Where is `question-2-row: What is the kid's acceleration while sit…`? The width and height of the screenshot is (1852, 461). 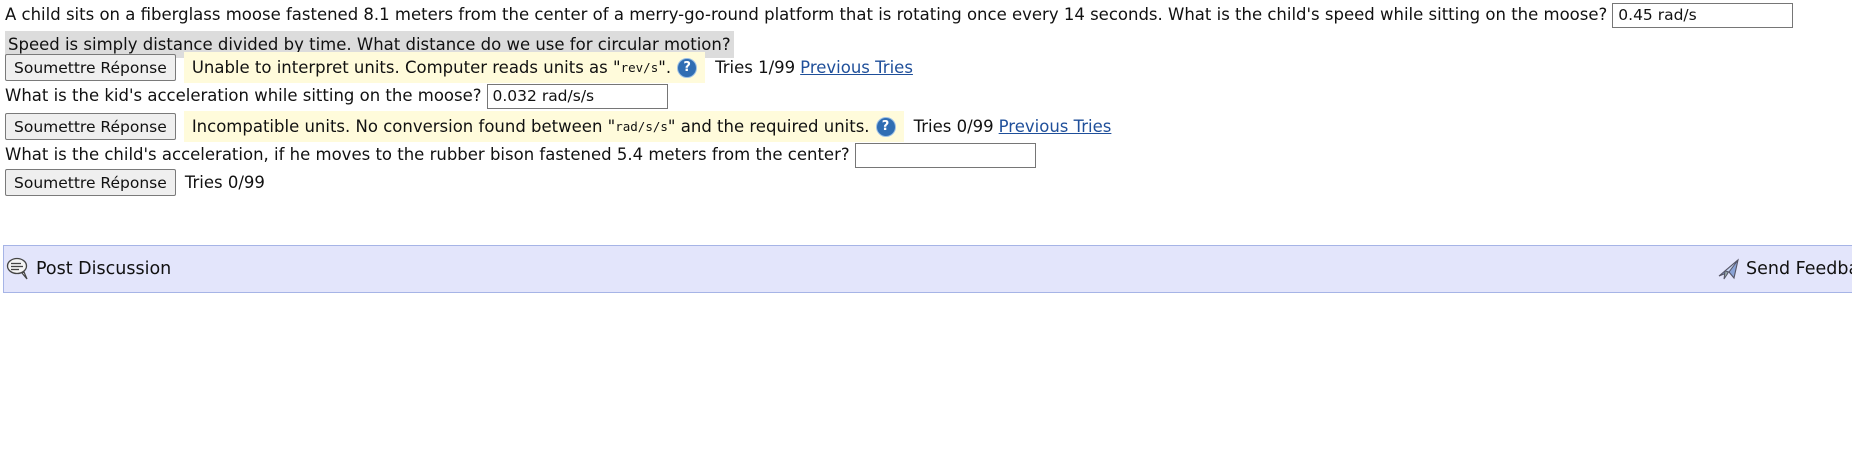 question-2-row: What is the kid's acceleration while sit… is located at coordinates (336, 96).